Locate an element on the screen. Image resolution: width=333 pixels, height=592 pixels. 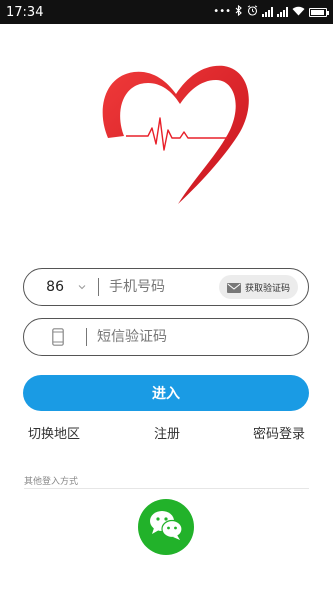
status-icons: ••• is located at coordinates (271, 11).